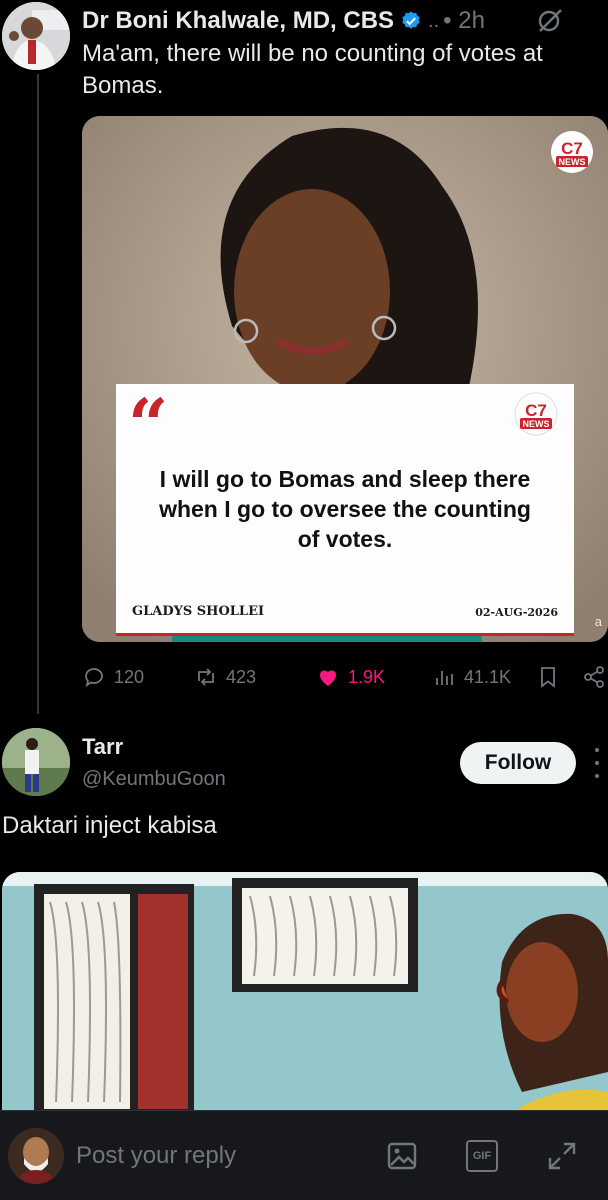  I want to click on reply-avatar-photo, so click(36, 762).